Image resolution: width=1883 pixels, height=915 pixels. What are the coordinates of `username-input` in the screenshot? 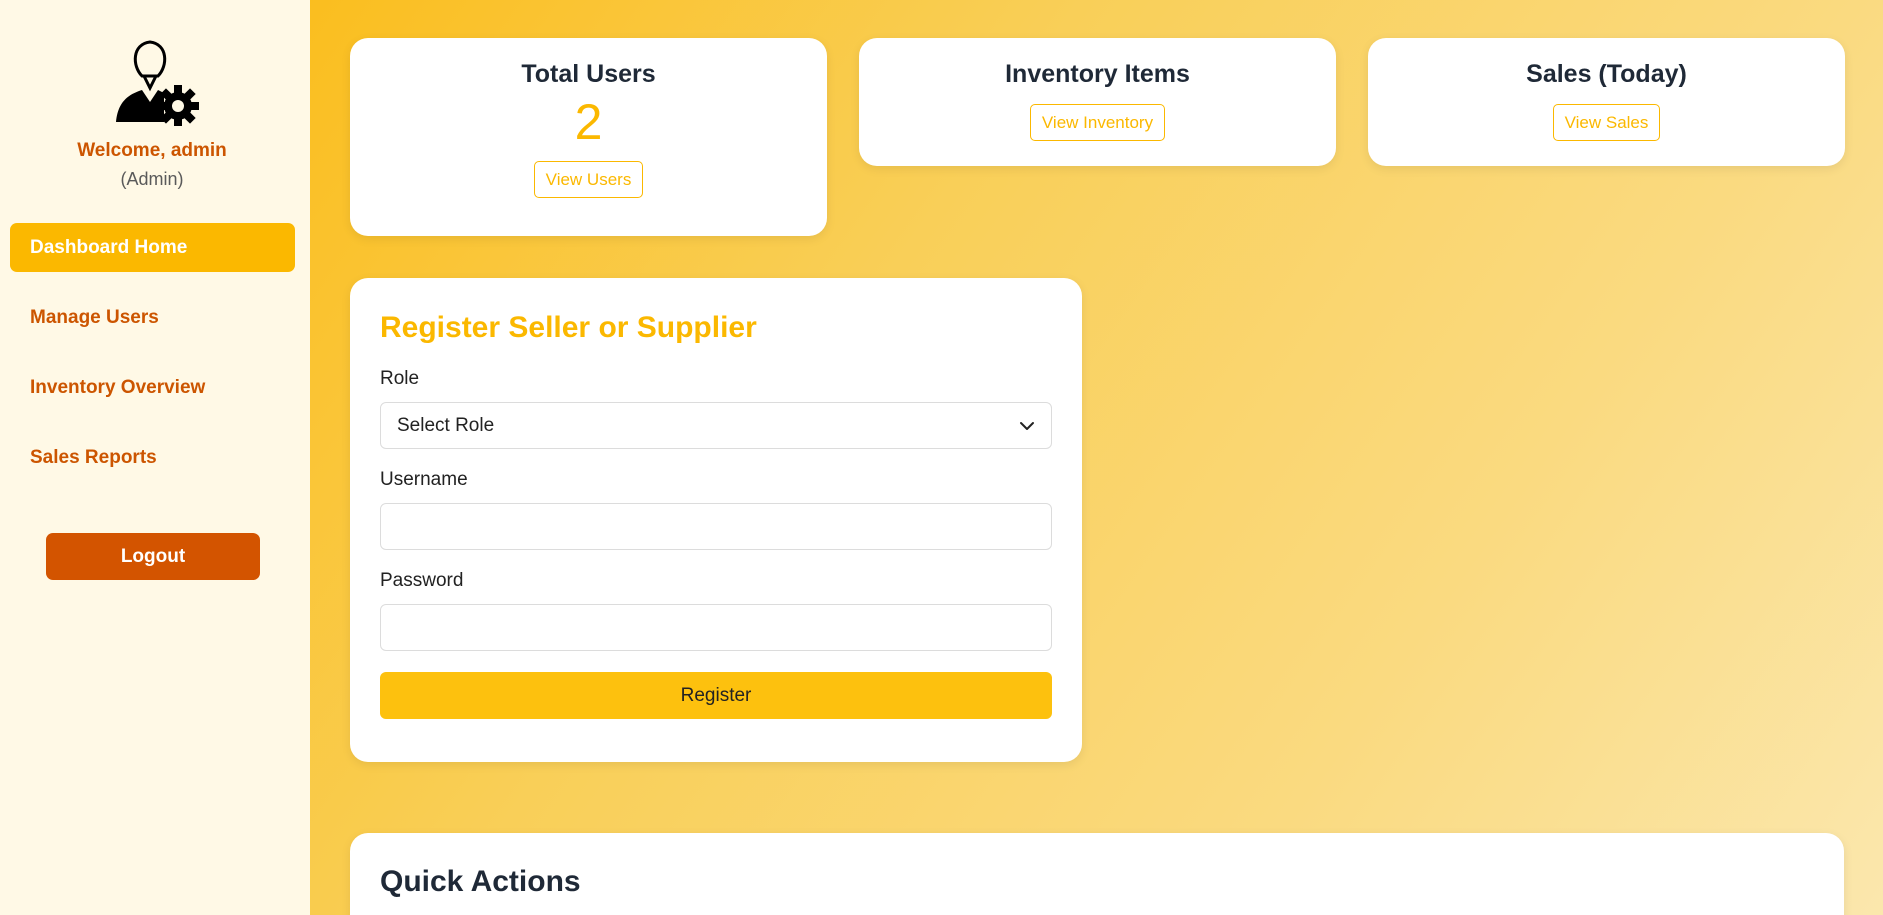 It's located at (716, 526).